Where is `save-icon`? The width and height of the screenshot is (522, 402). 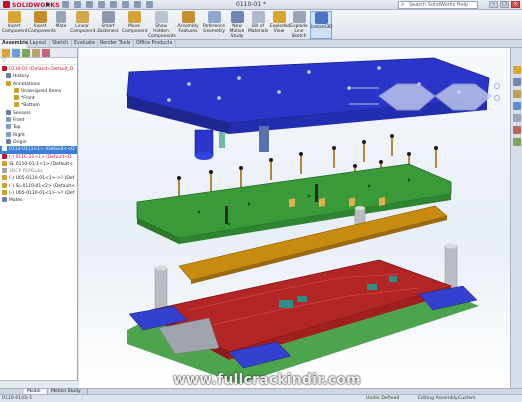 save-icon is located at coordinates (89, 4).